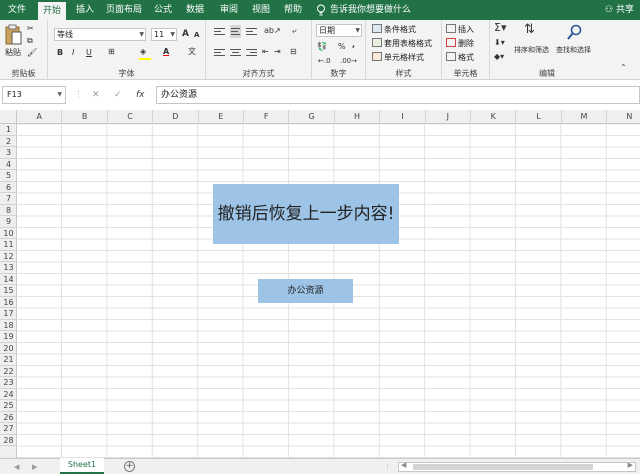 The image size is (640, 474). What do you see at coordinates (34, 95) in the screenshot?
I see `name-box: F13 ▼` at bounding box center [34, 95].